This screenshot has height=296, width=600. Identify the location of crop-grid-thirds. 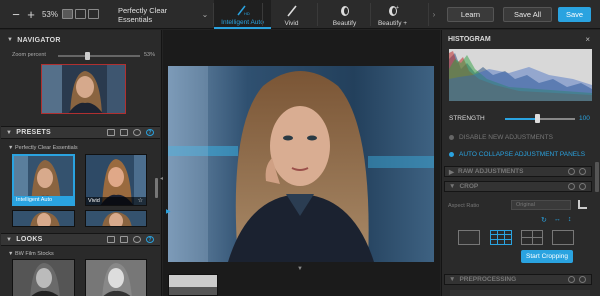
(501, 237).